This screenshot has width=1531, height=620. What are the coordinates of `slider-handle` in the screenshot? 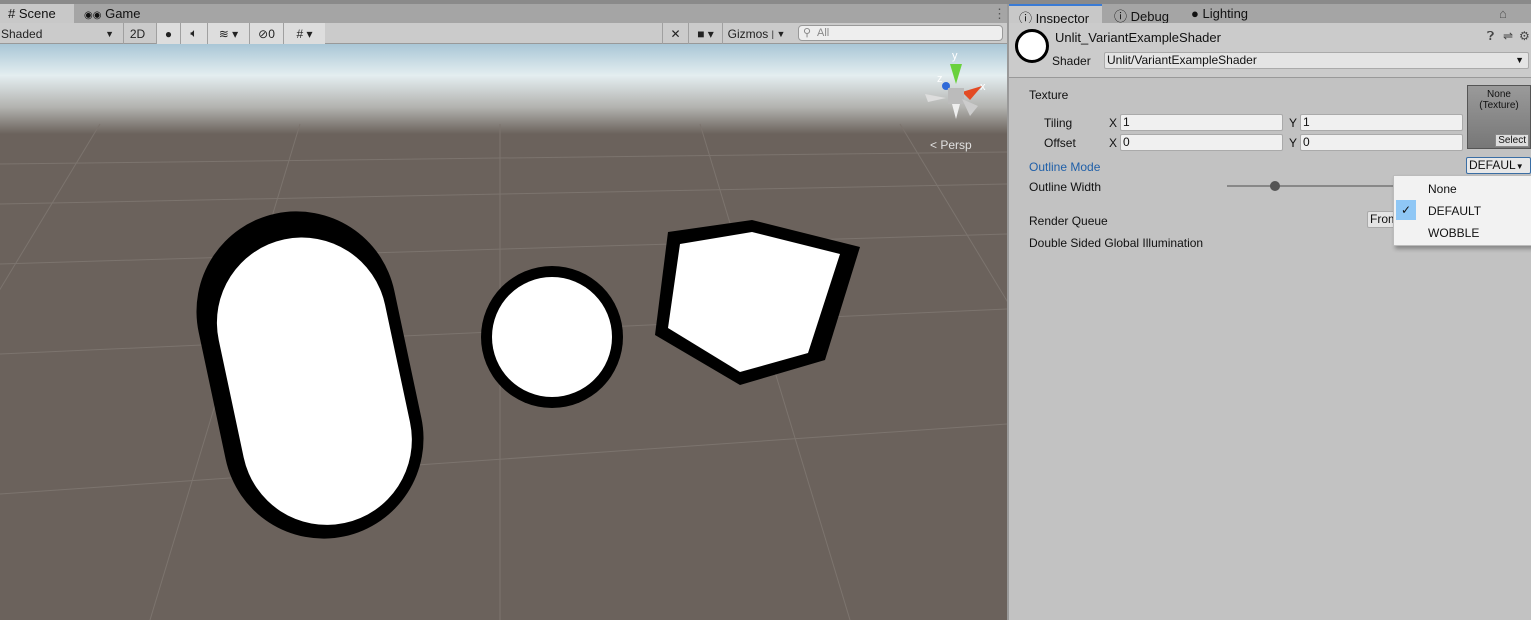 It's located at (1275, 186).